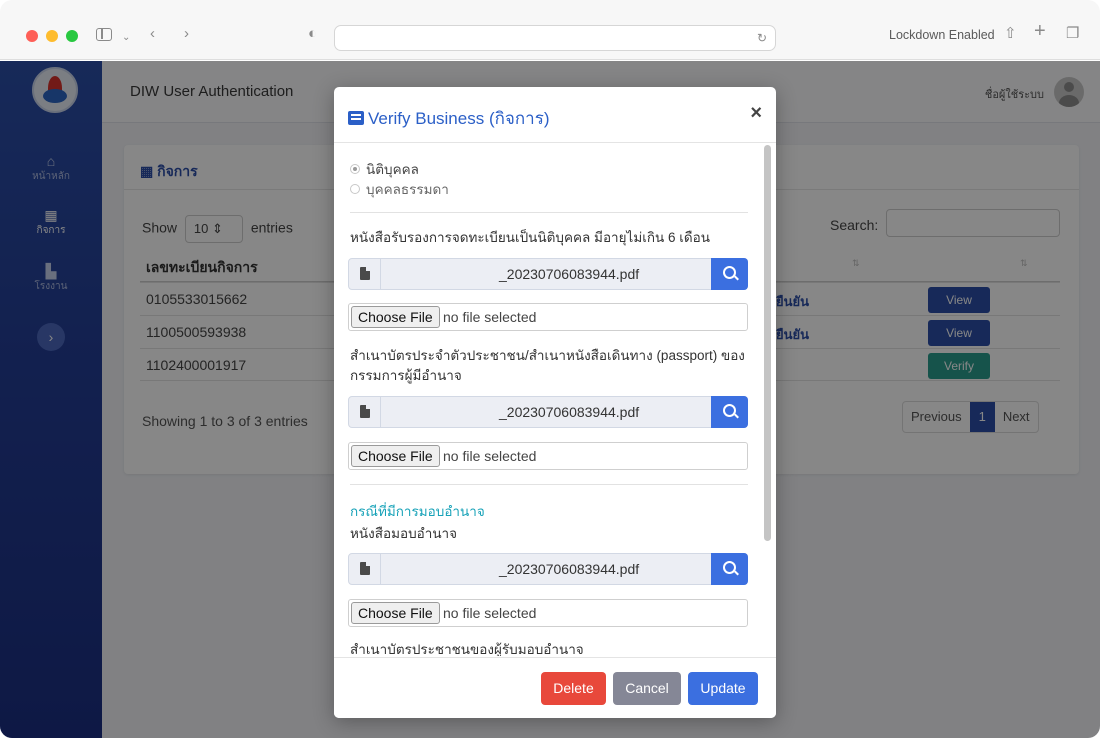  Describe the element at coordinates (647, 688) in the screenshot. I see `cancel-button: Cancel` at that location.